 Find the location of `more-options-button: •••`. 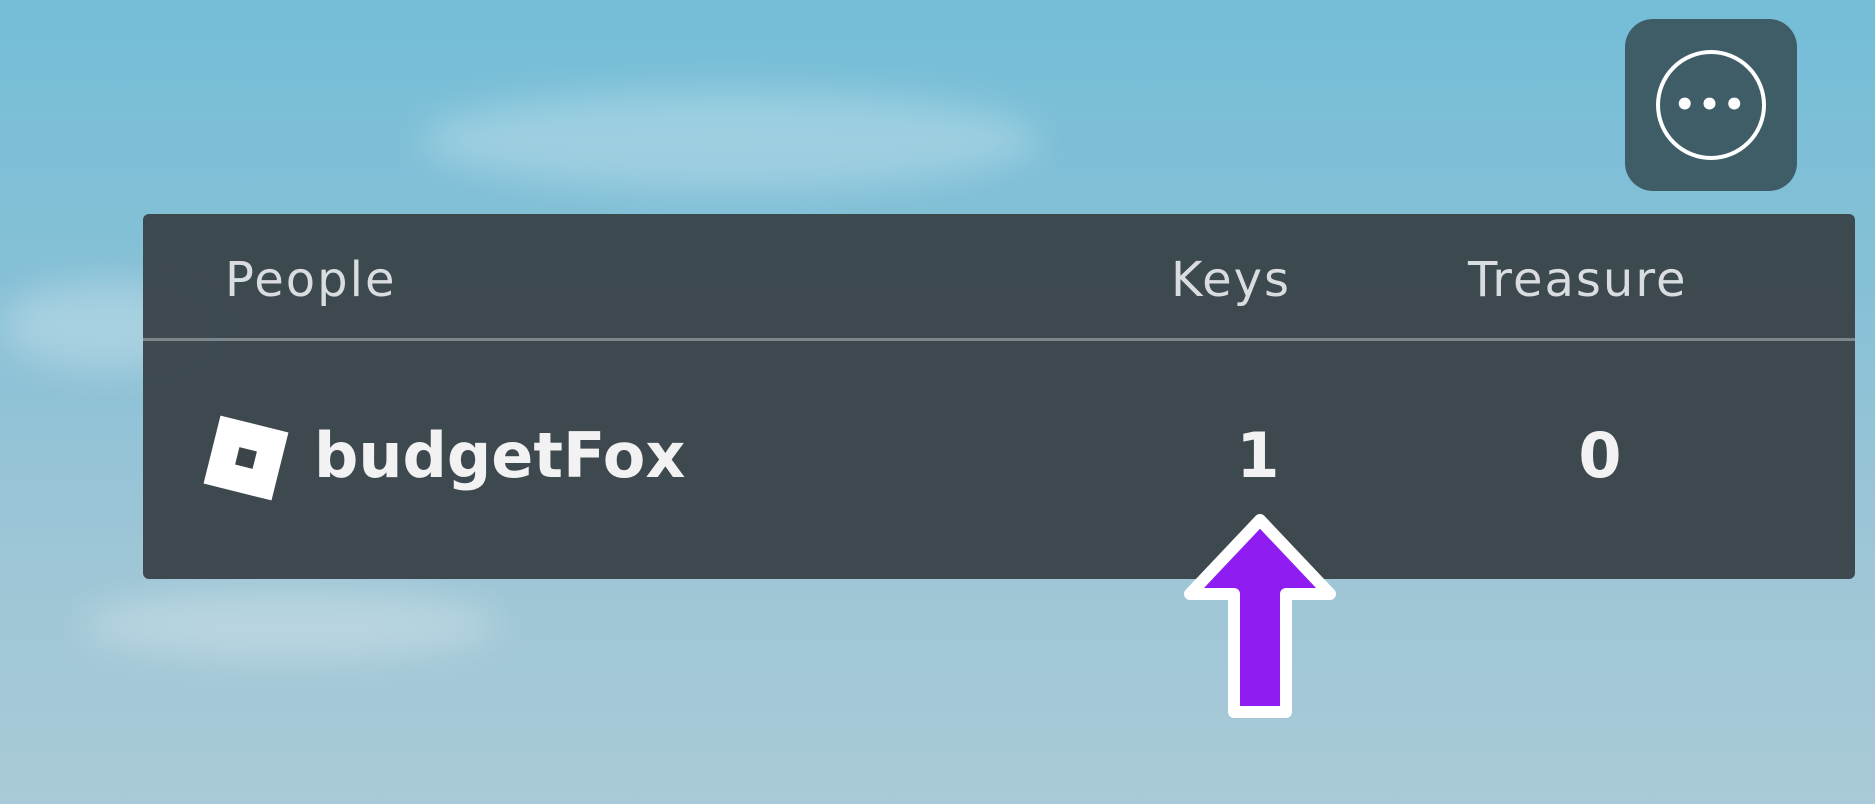

more-options-button: ••• is located at coordinates (1711, 105).